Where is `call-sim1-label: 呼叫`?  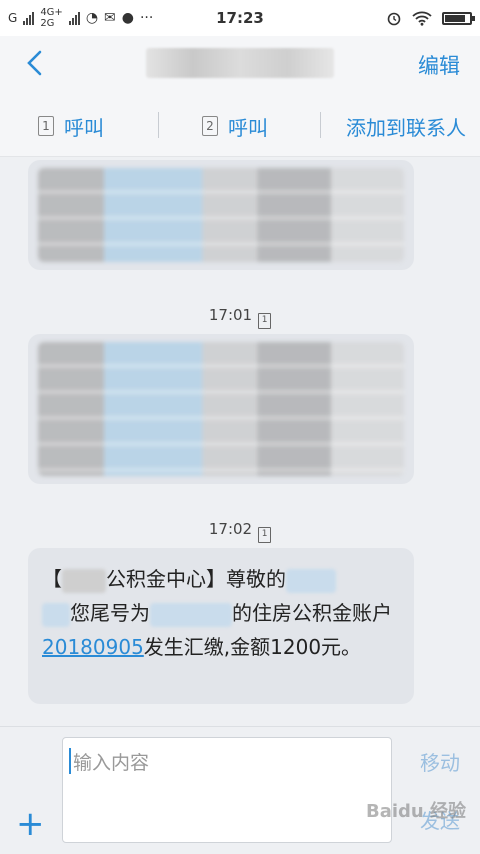
call-sim1-label: 呼叫 is located at coordinates (84, 127).